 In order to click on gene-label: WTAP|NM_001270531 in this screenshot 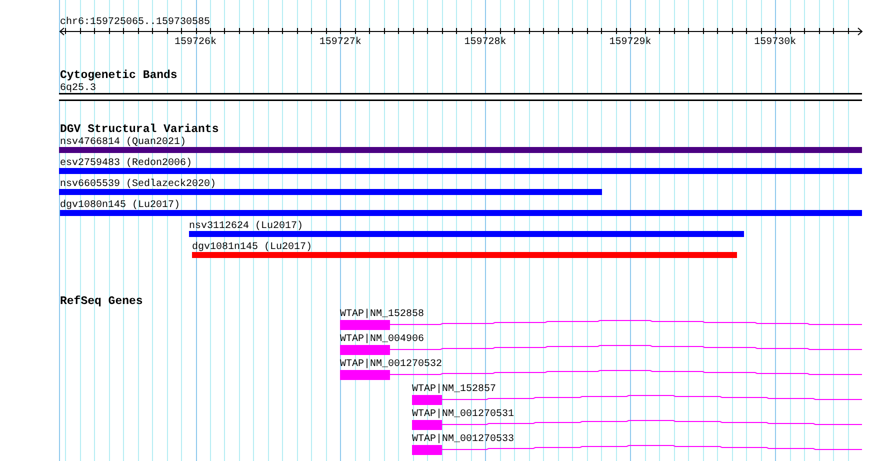, I will do `click(463, 414)`.